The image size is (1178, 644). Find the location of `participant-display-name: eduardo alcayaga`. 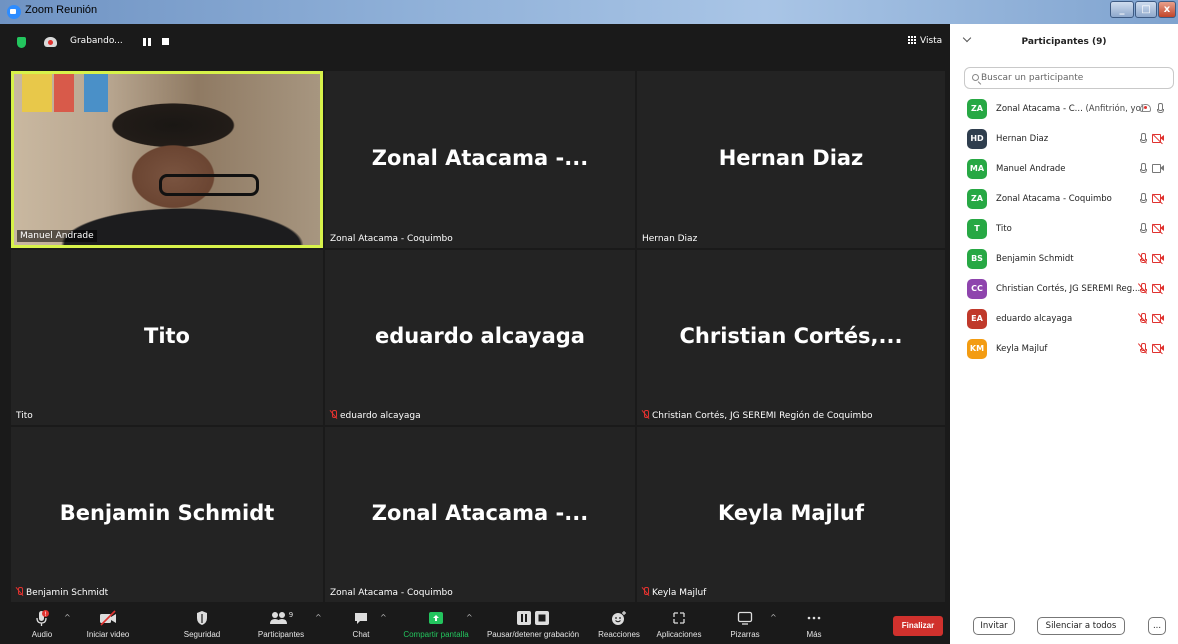

participant-display-name: eduardo alcayaga is located at coordinates (480, 335).